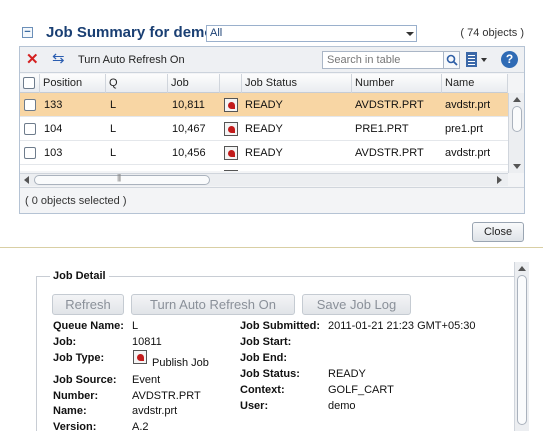 The image size is (543, 431). What do you see at coordinates (254, 406) in the screenshot?
I see `user-label: User:` at bounding box center [254, 406].